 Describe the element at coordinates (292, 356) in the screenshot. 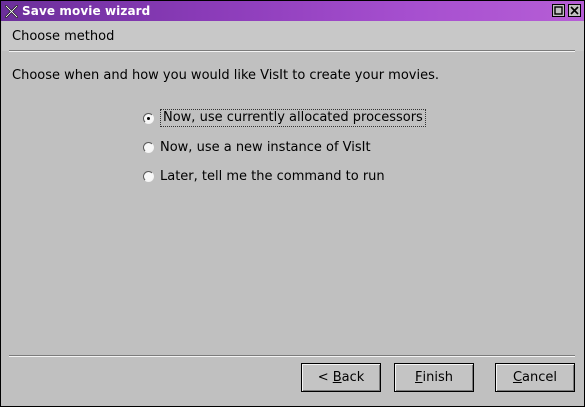

I see `footer-divider` at that location.